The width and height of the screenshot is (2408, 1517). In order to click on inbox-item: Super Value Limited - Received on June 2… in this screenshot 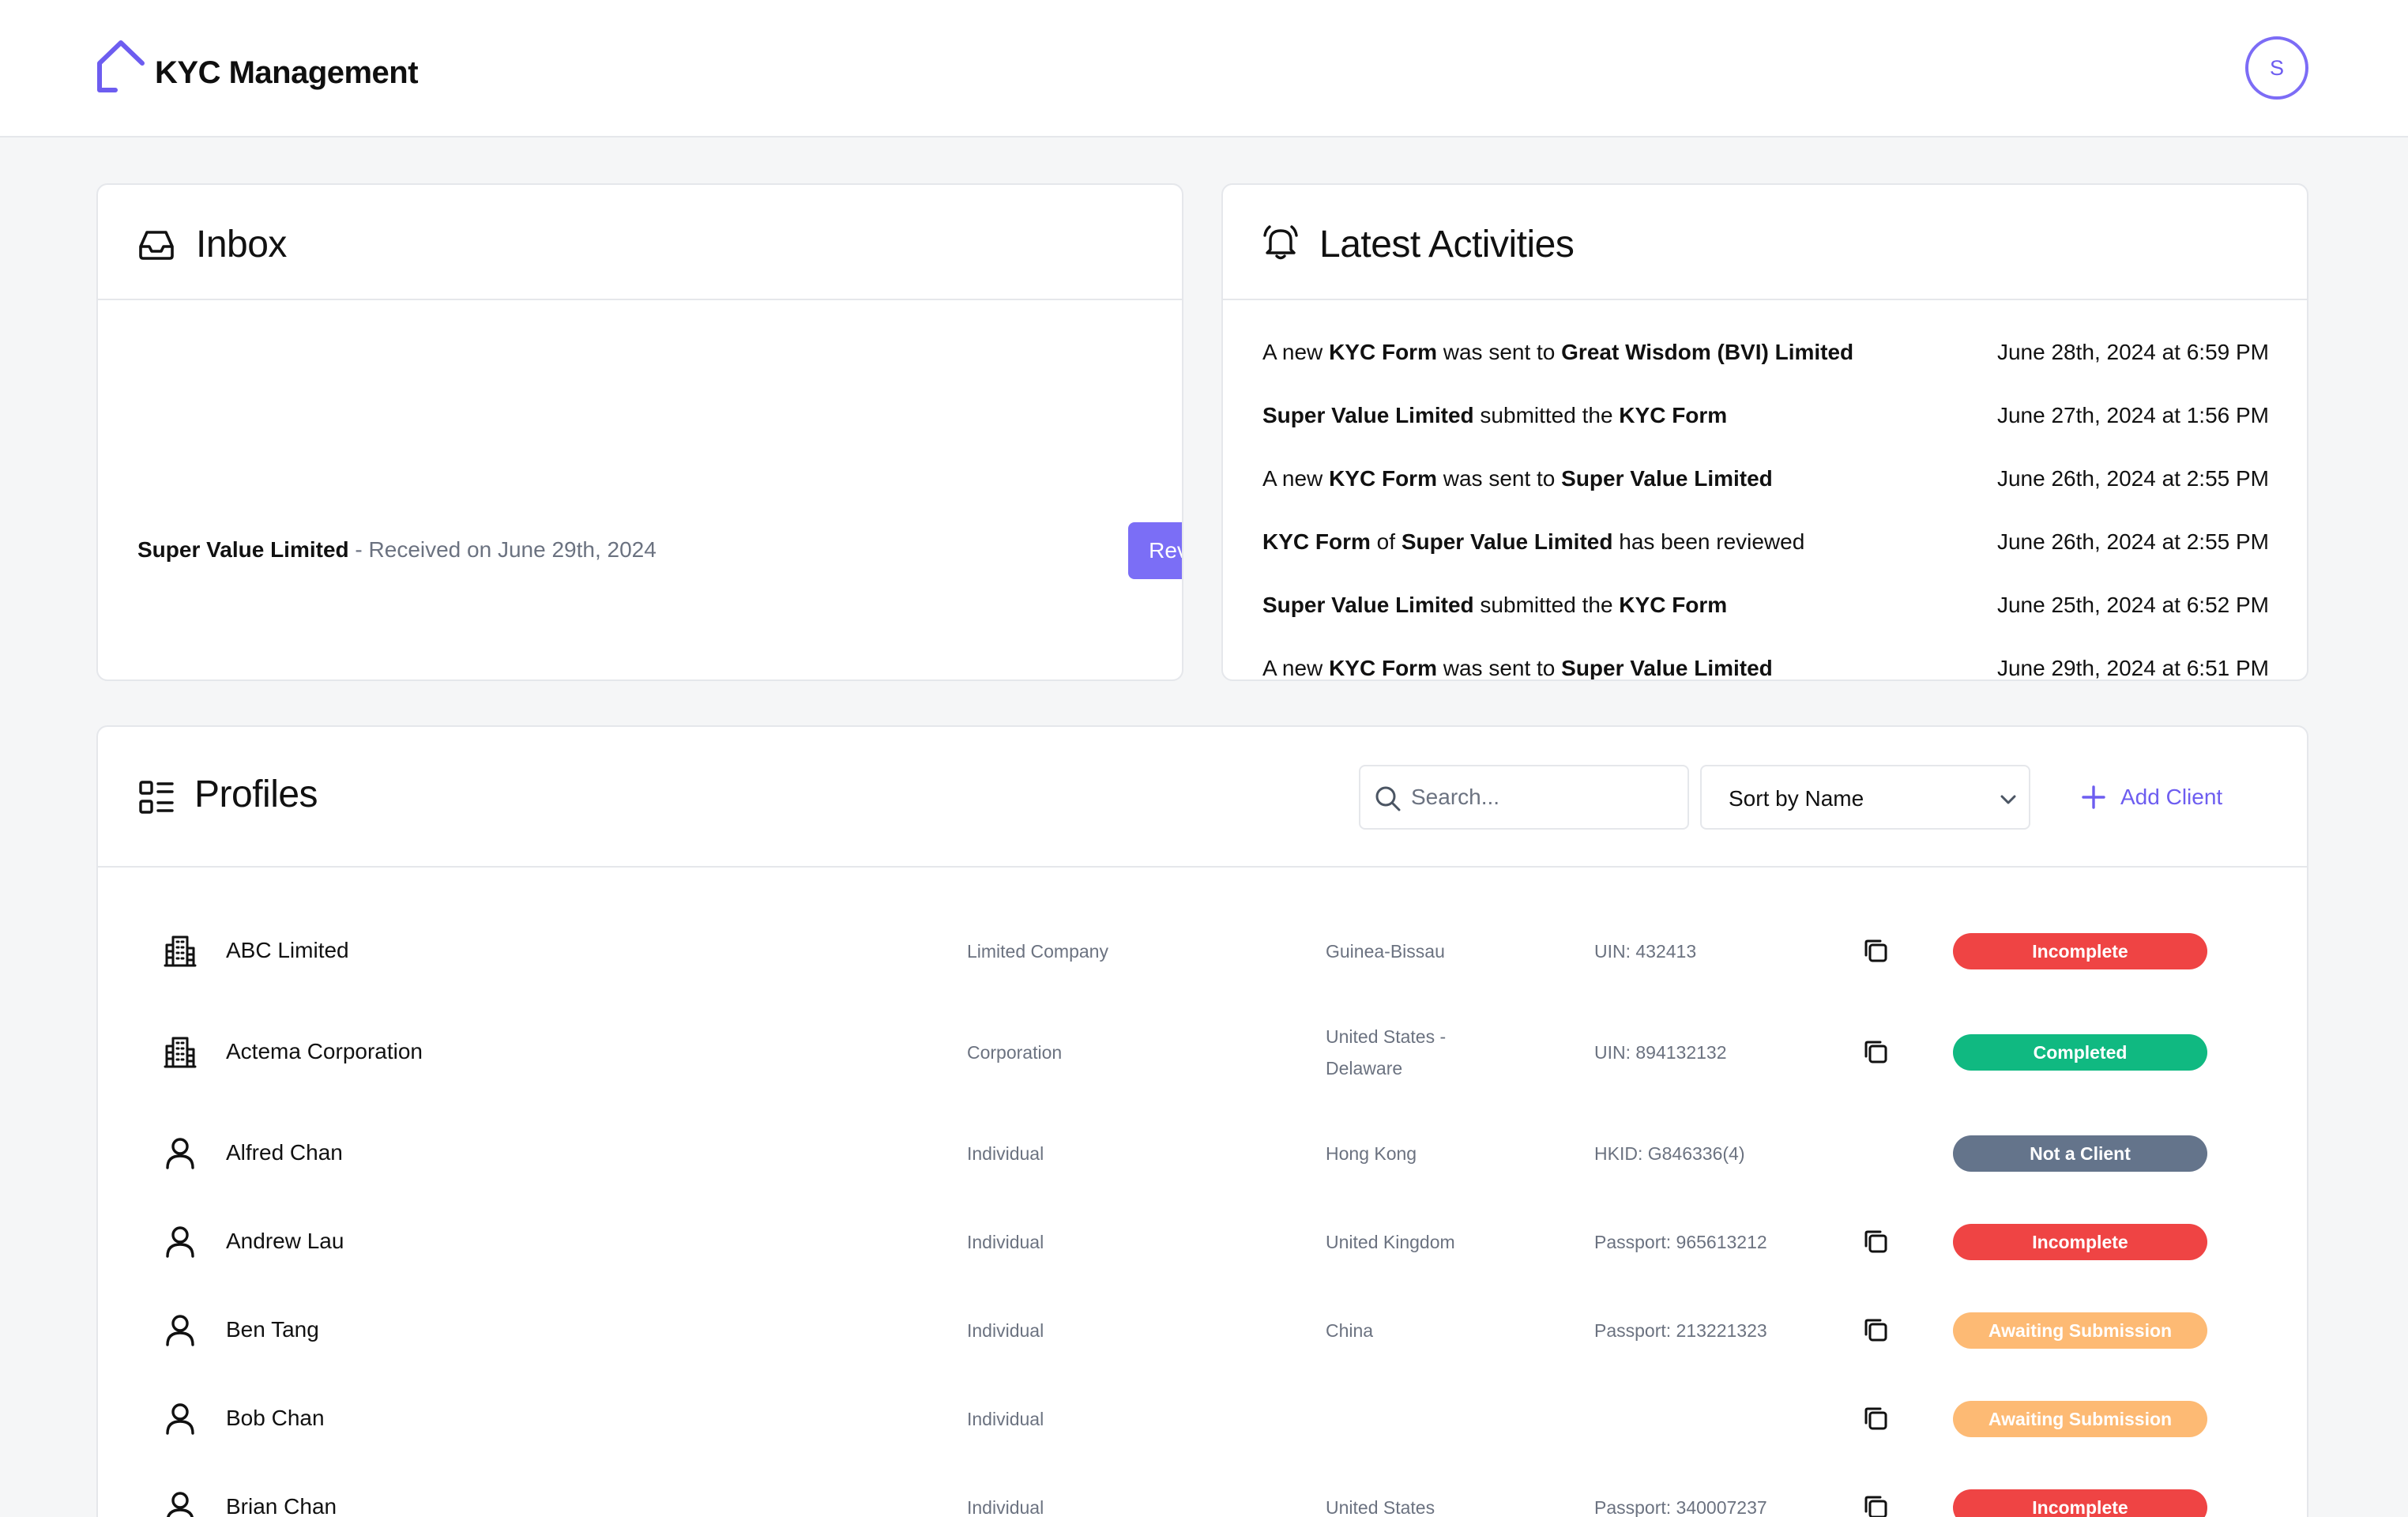, I will do `click(397, 550)`.